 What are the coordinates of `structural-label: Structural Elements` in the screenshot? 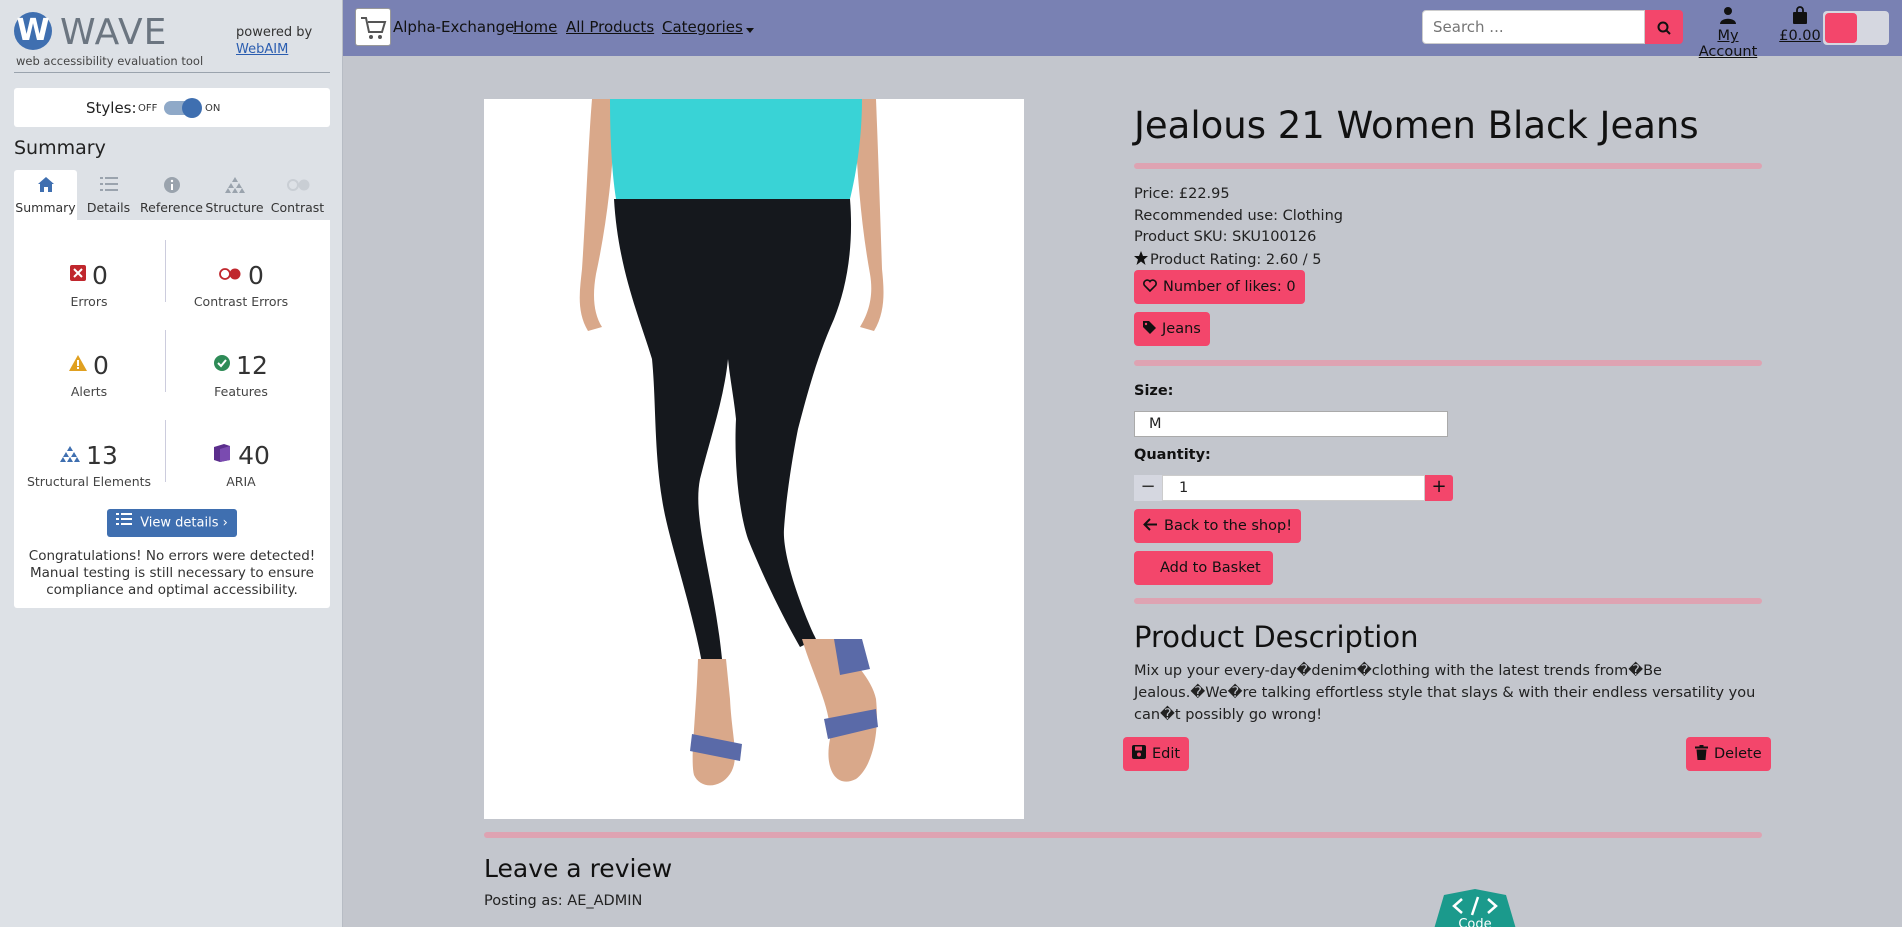 It's located at (89, 481).